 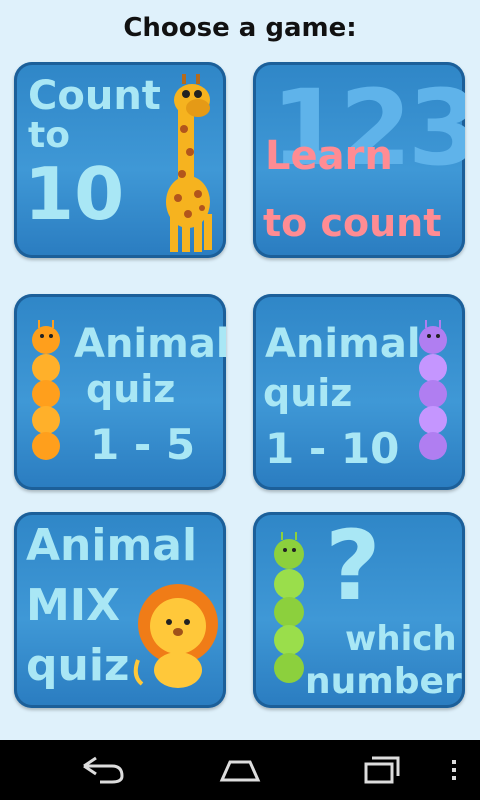 I want to click on card-label-line3: 1 - 10, so click(x=332, y=448).